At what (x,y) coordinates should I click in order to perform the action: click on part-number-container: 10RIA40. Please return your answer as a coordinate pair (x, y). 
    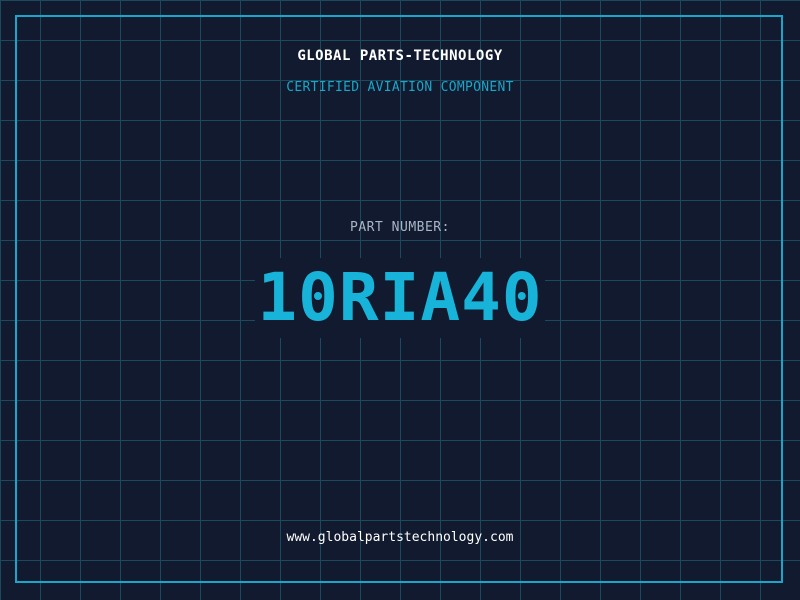
    Looking at the image, I should click on (400, 298).